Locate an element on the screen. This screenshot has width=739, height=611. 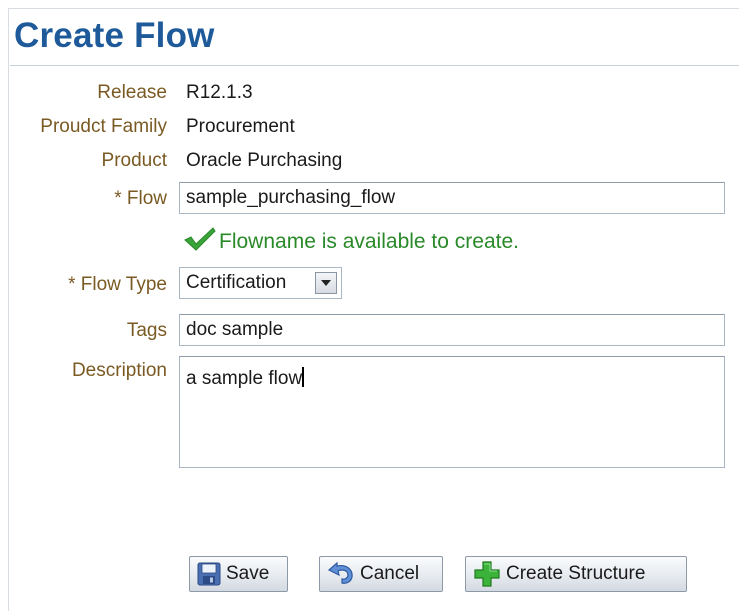
flow-type-selected-value: Certification is located at coordinates (236, 282).